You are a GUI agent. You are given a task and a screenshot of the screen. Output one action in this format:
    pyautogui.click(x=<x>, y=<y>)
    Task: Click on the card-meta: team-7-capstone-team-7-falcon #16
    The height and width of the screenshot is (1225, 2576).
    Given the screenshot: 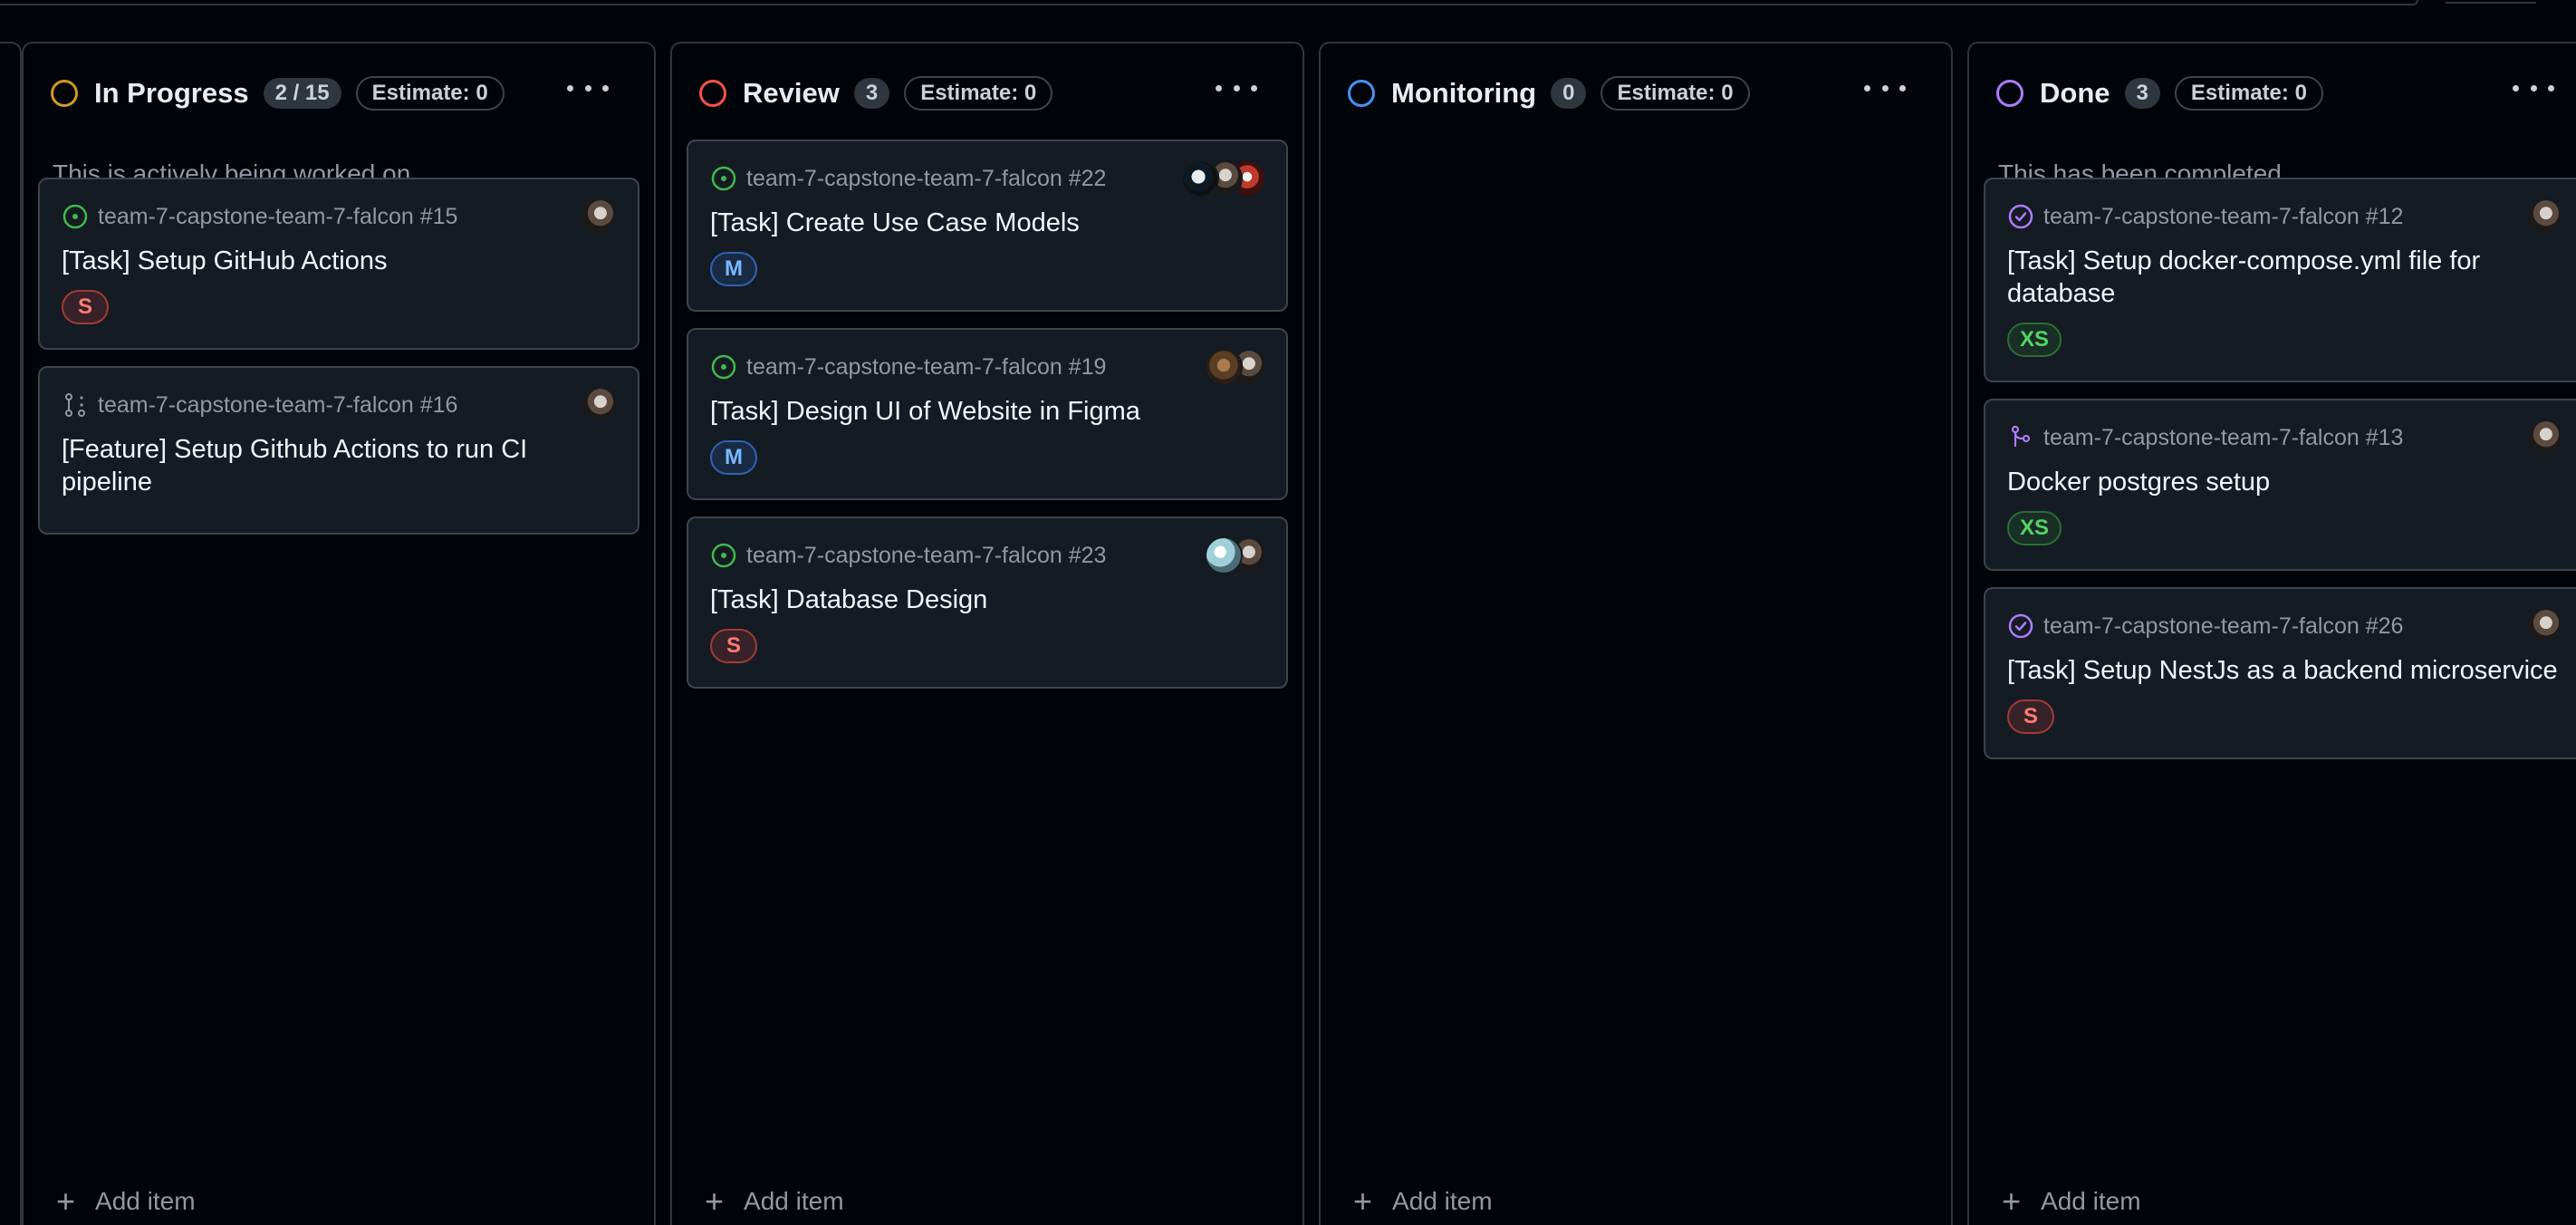 What is the action you would take?
    pyautogui.click(x=259, y=405)
    